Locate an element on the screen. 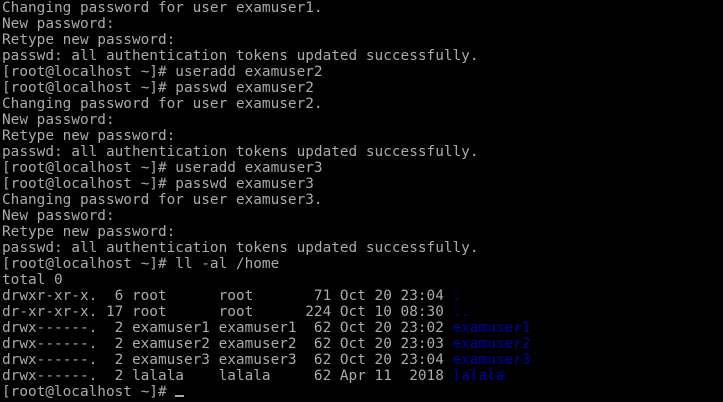 The image size is (723, 402). command-line: [root@localhost ~]# ll -al /home is located at coordinates (141, 264).